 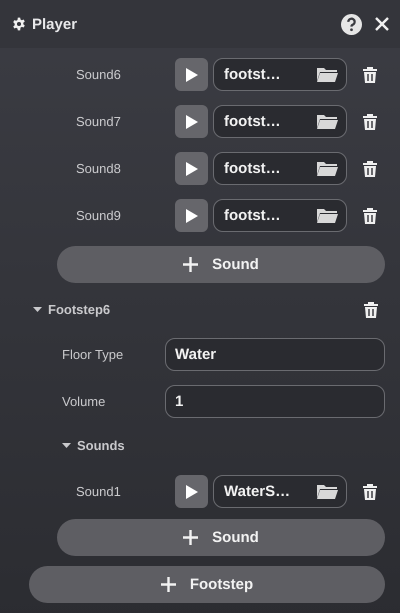 I want to click on section-title: Footstep6, so click(x=80, y=309).